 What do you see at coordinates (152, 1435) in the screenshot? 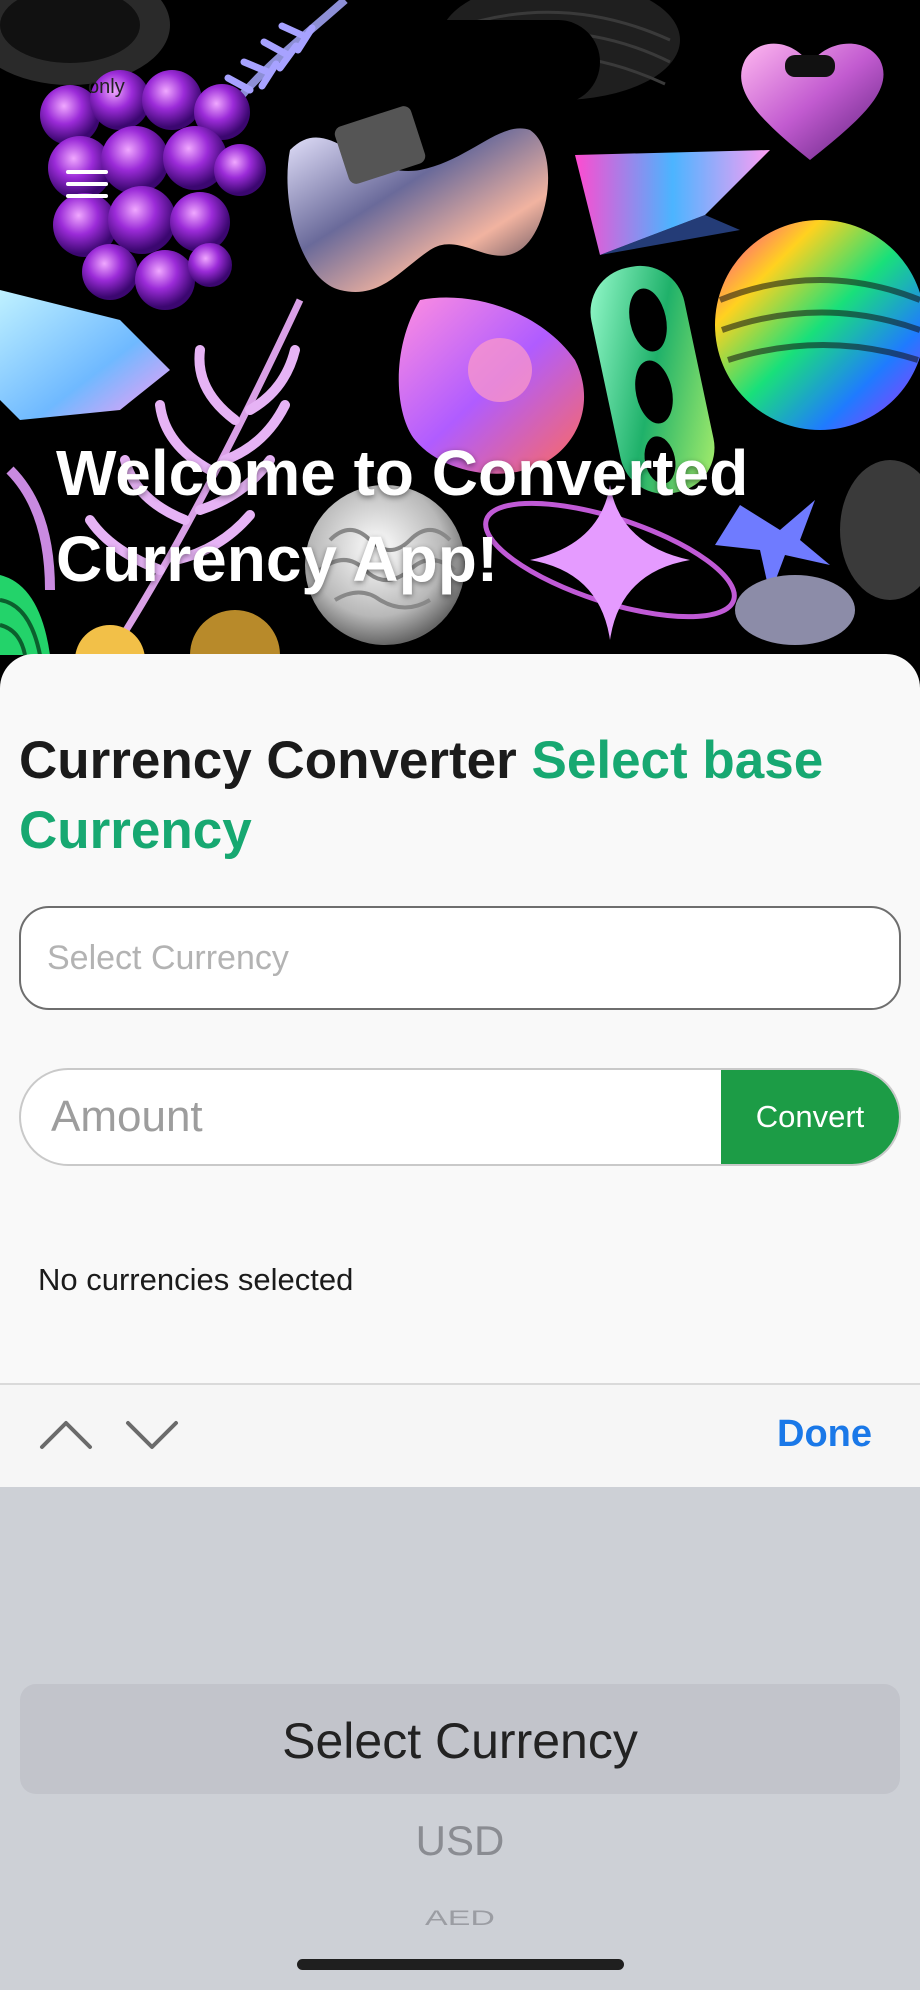
I see `chevron-down-icon` at bounding box center [152, 1435].